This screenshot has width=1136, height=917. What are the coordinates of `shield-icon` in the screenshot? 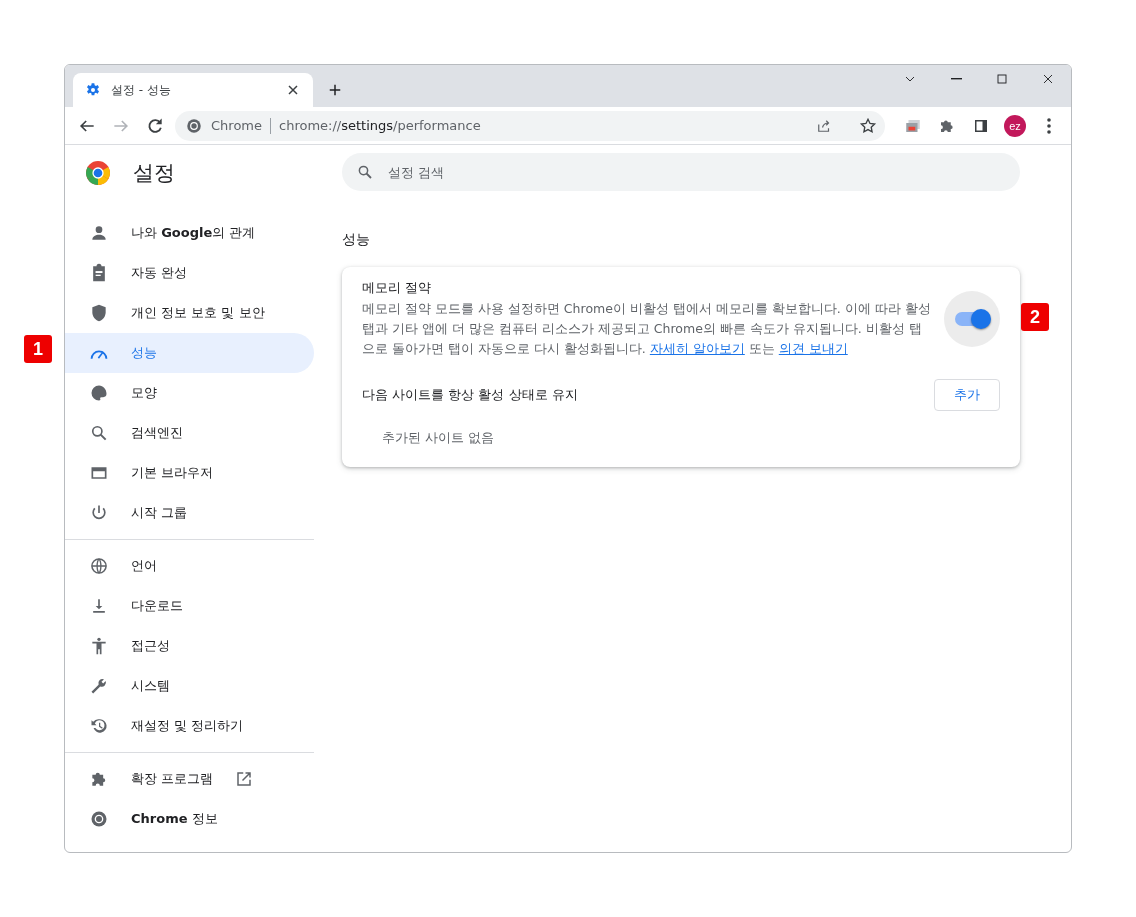 It's located at (99, 313).